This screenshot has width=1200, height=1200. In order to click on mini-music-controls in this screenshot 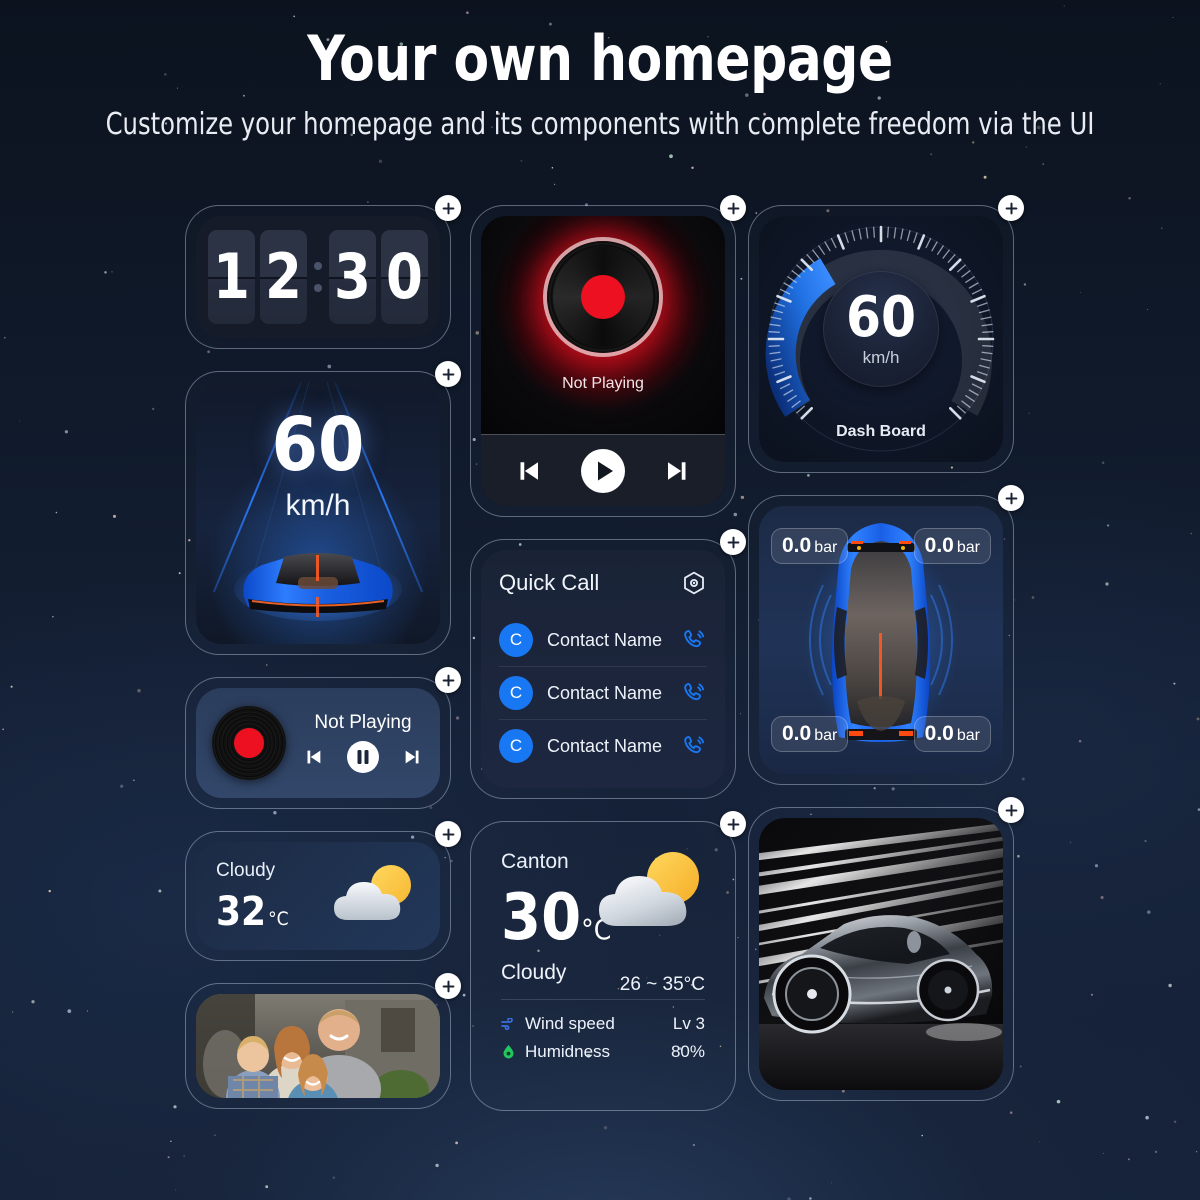, I will do `click(363, 757)`.